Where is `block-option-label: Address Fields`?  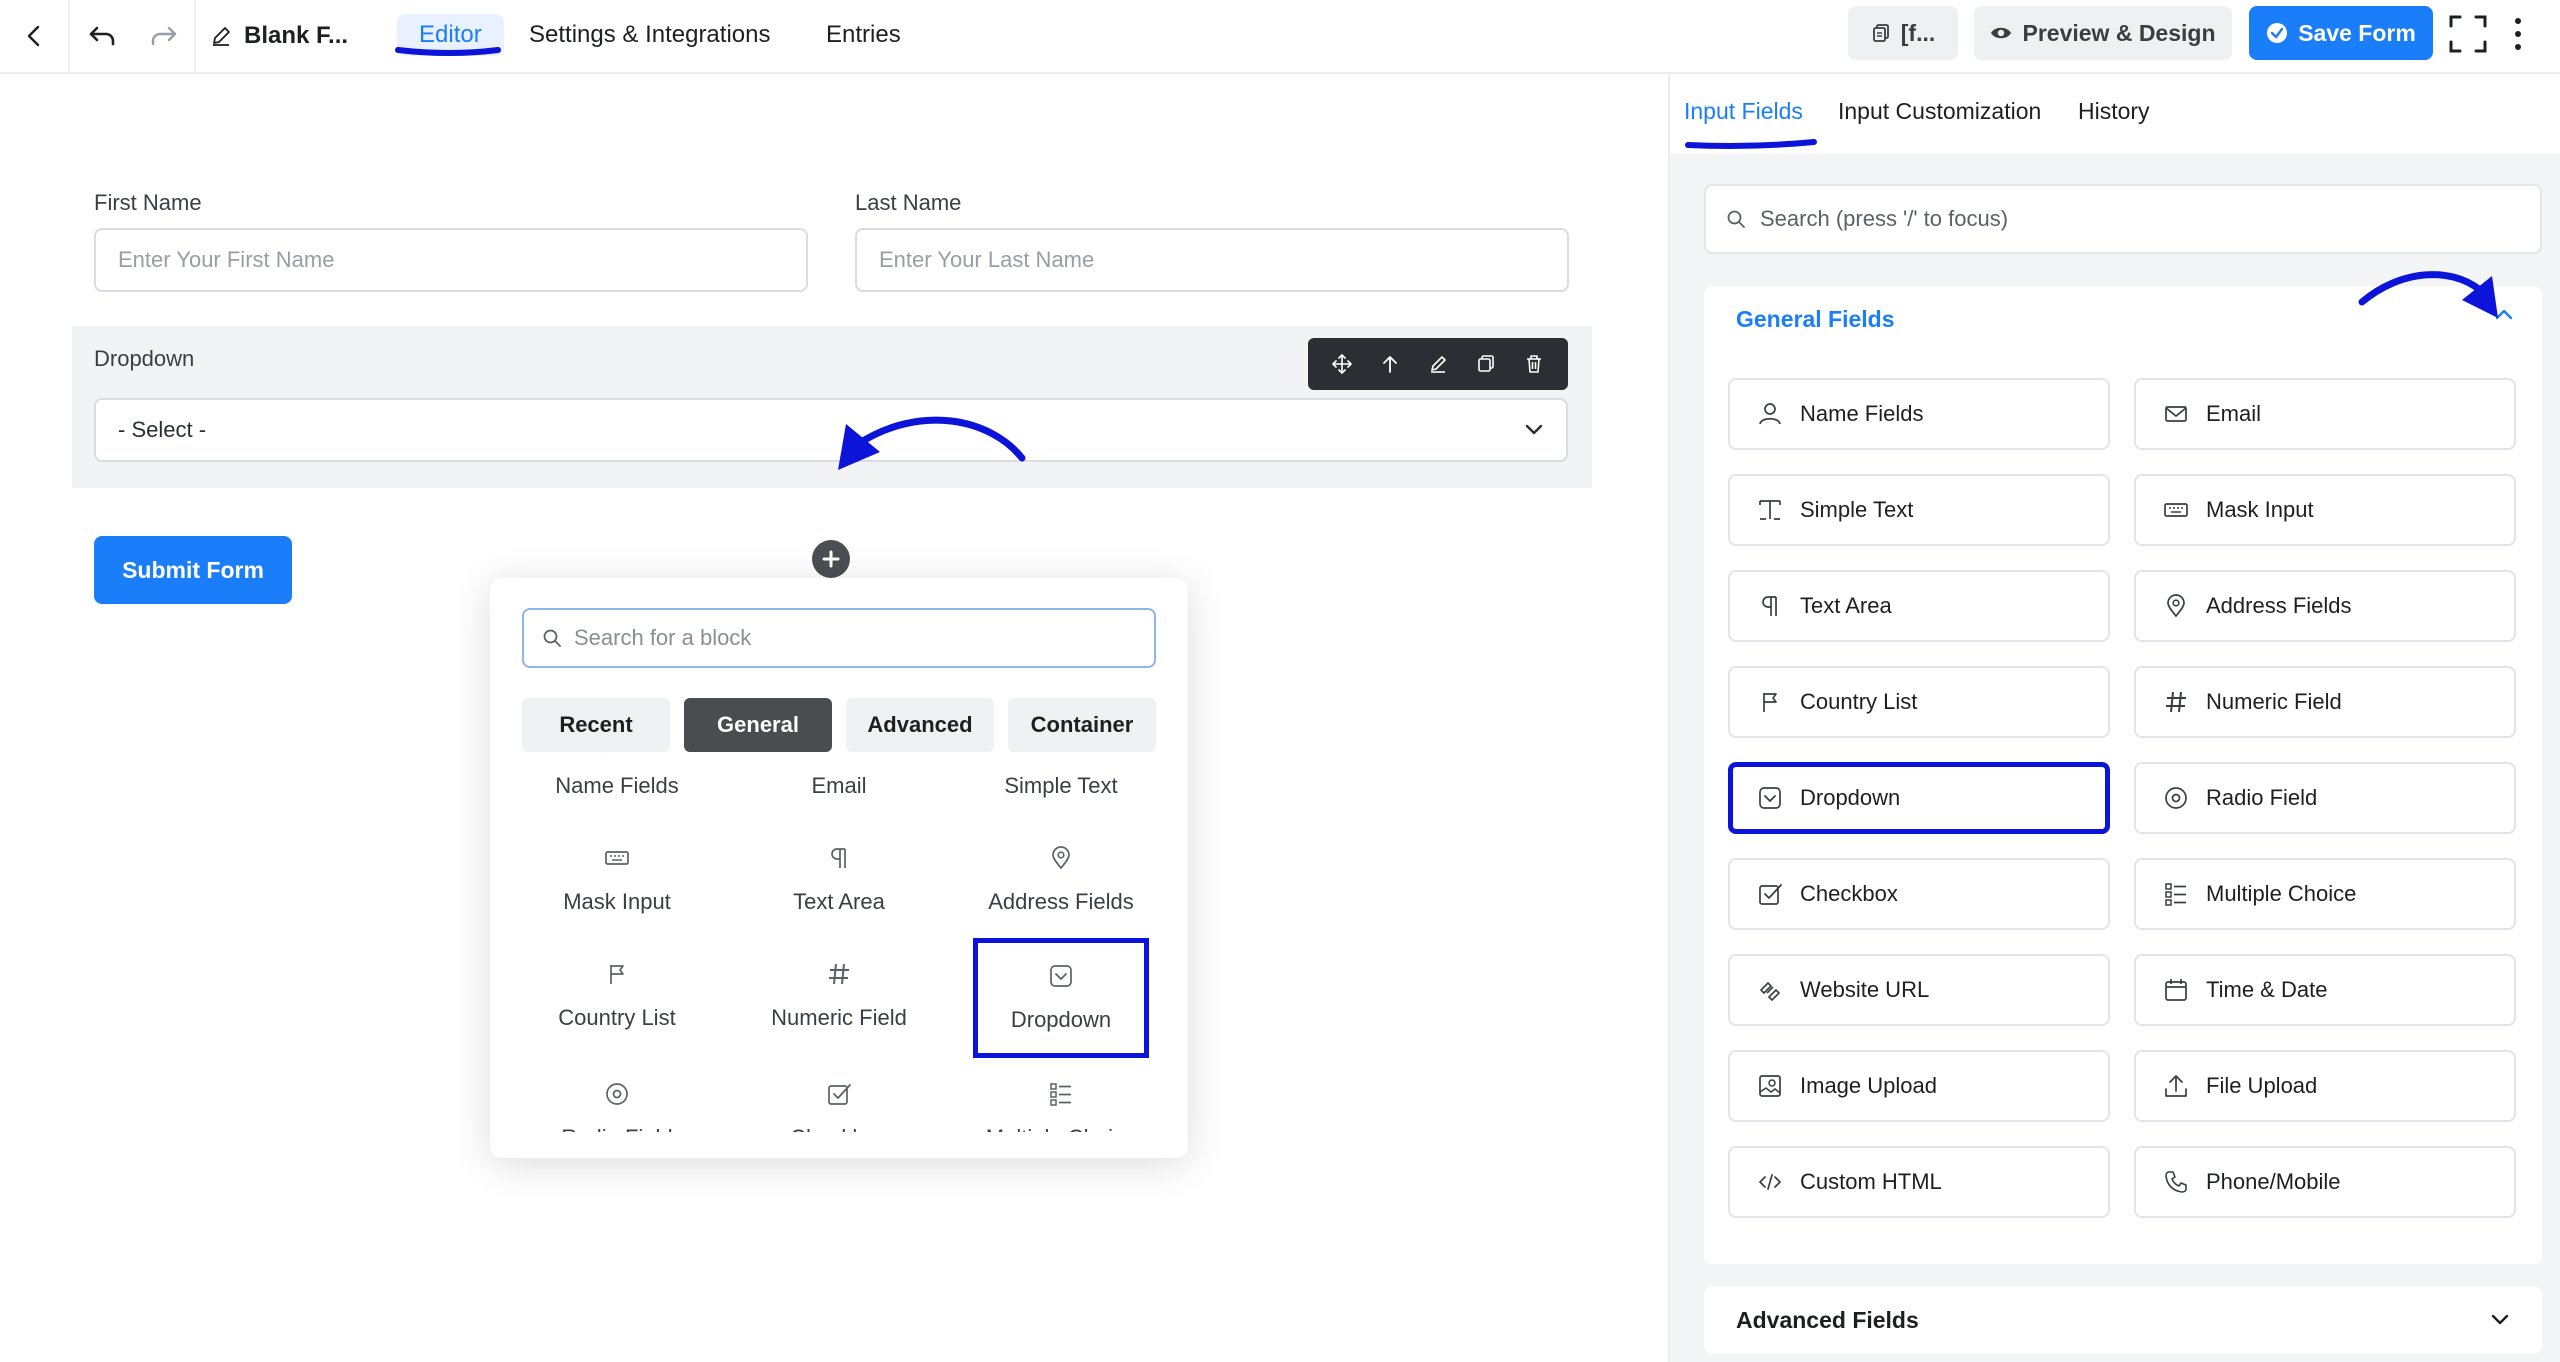 block-option-label: Address Fields is located at coordinates (1061, 901).